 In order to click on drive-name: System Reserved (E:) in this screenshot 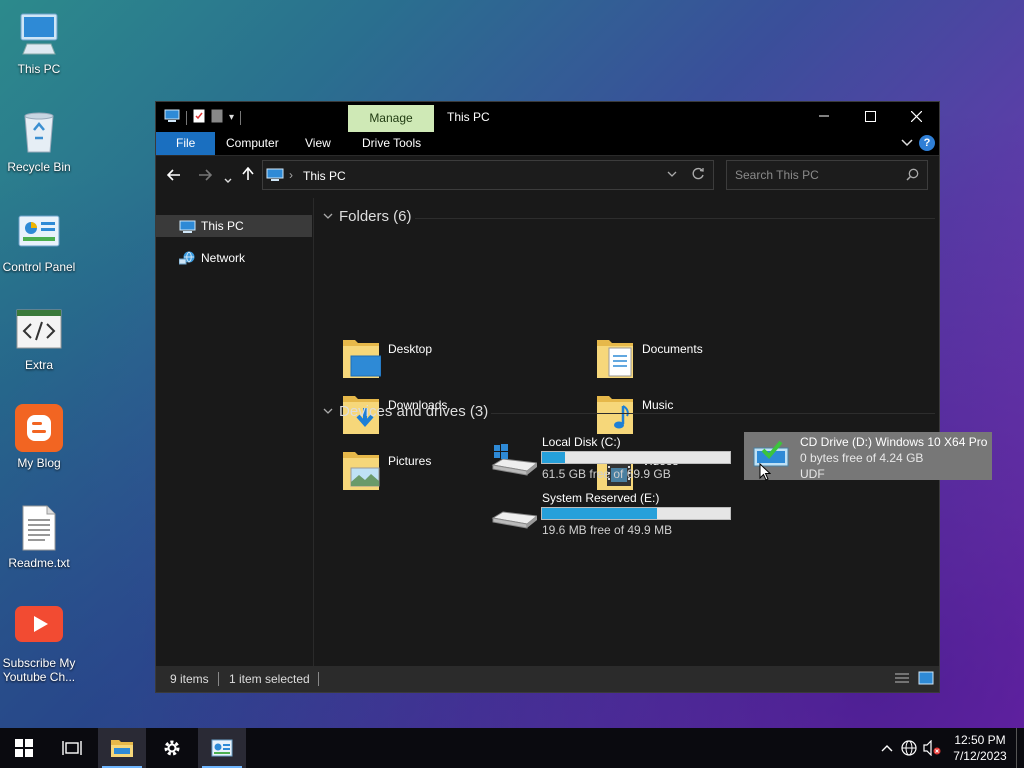, I will do `click(601, 498)`.